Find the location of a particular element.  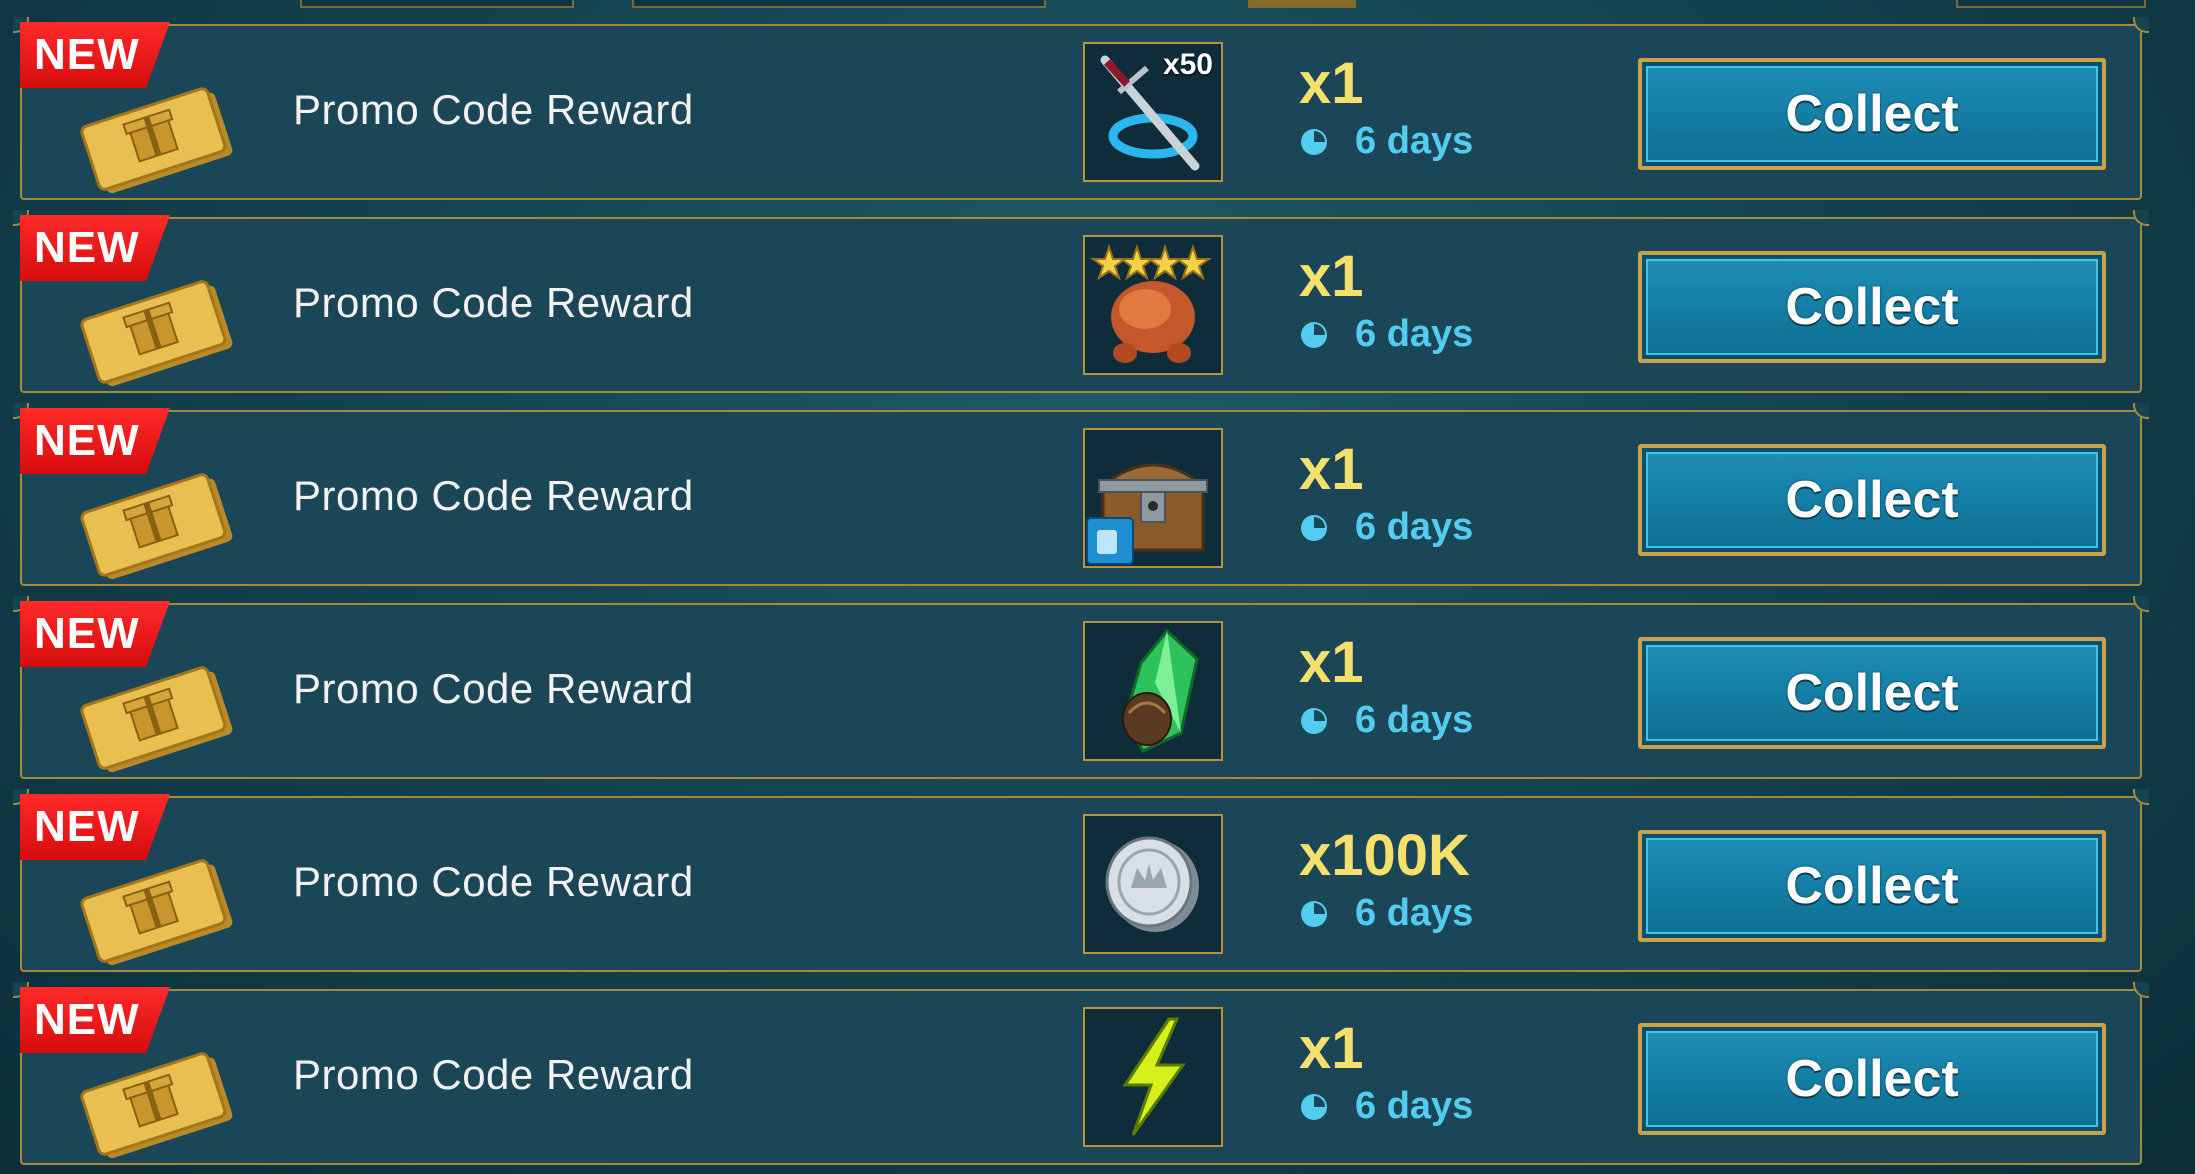

energy-bolt-icon is located at coordinates (1154, 1076).